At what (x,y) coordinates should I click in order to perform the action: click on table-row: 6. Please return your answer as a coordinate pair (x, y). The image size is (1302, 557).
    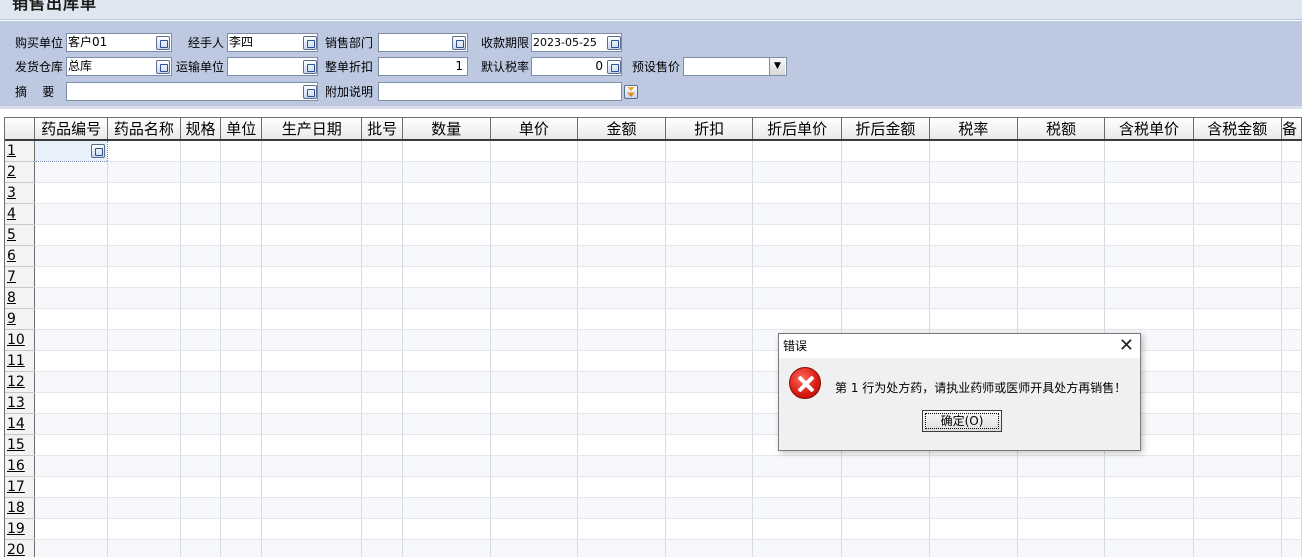
    Looking at the image, I should click on (653, 256).